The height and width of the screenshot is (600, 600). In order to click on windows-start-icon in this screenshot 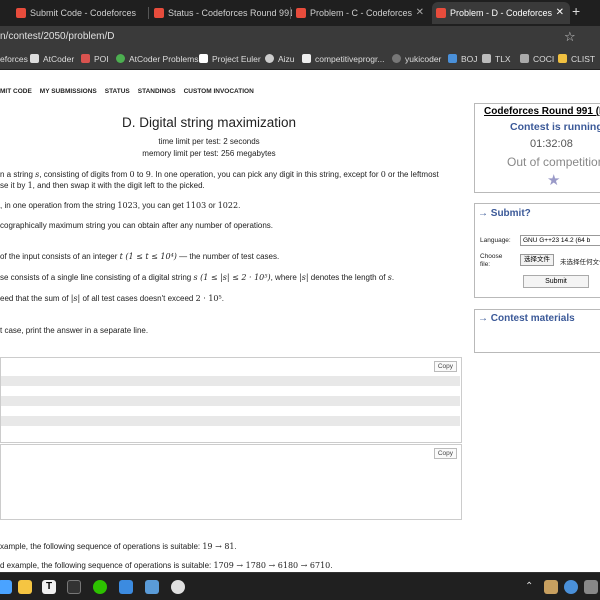, I will do `click(6, 587)`.